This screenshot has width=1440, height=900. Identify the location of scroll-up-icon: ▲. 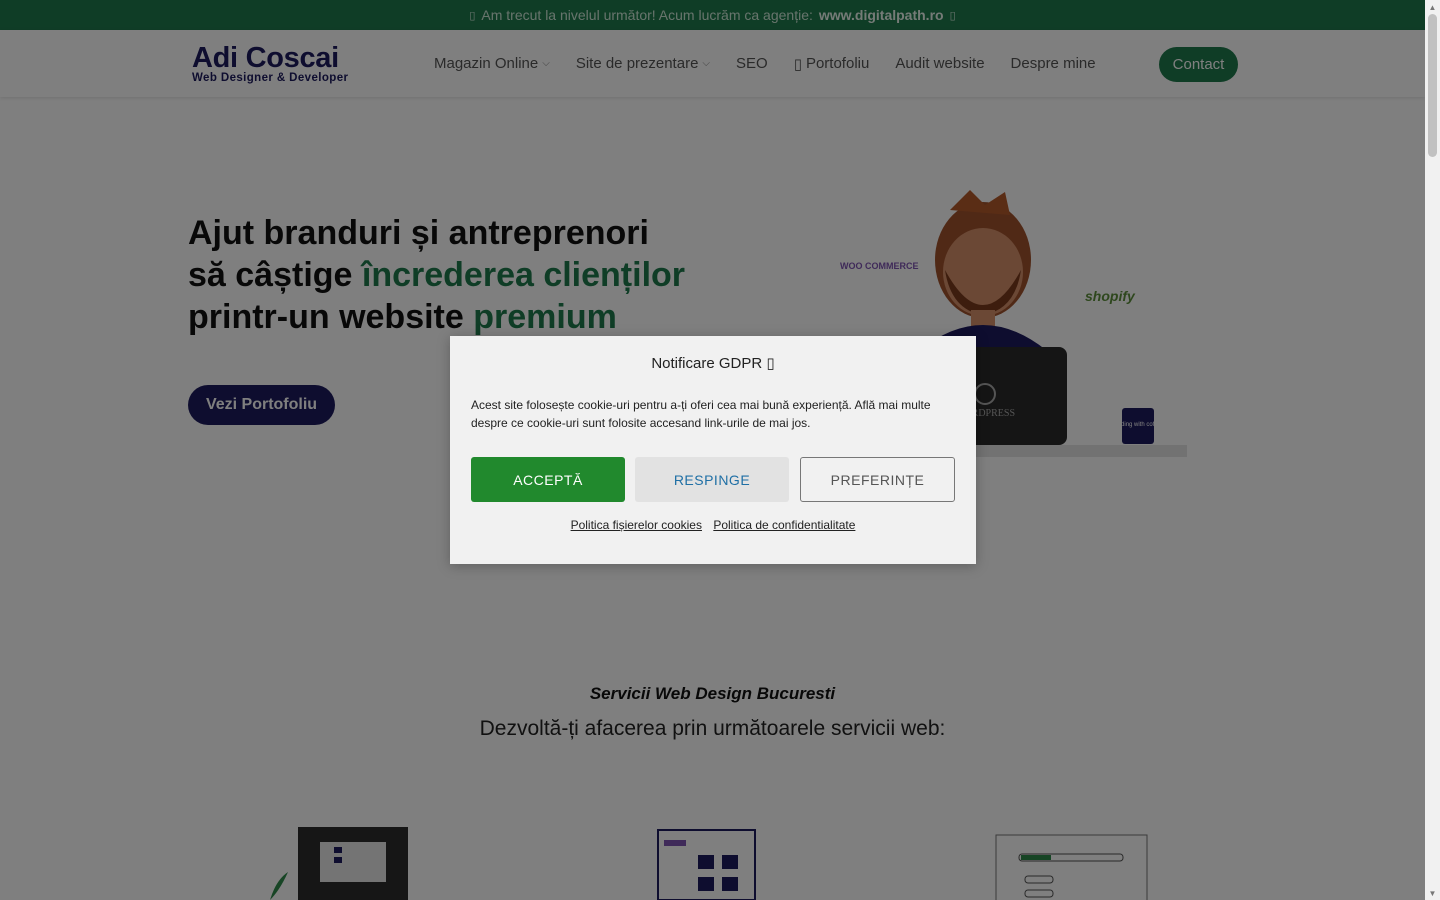
(1432, 7).